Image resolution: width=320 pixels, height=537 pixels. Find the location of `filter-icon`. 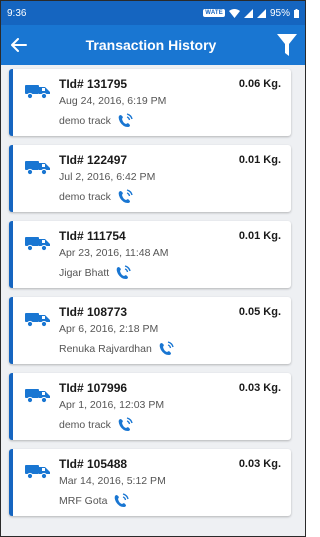

filter-icon is located at coordinates (287, 45).